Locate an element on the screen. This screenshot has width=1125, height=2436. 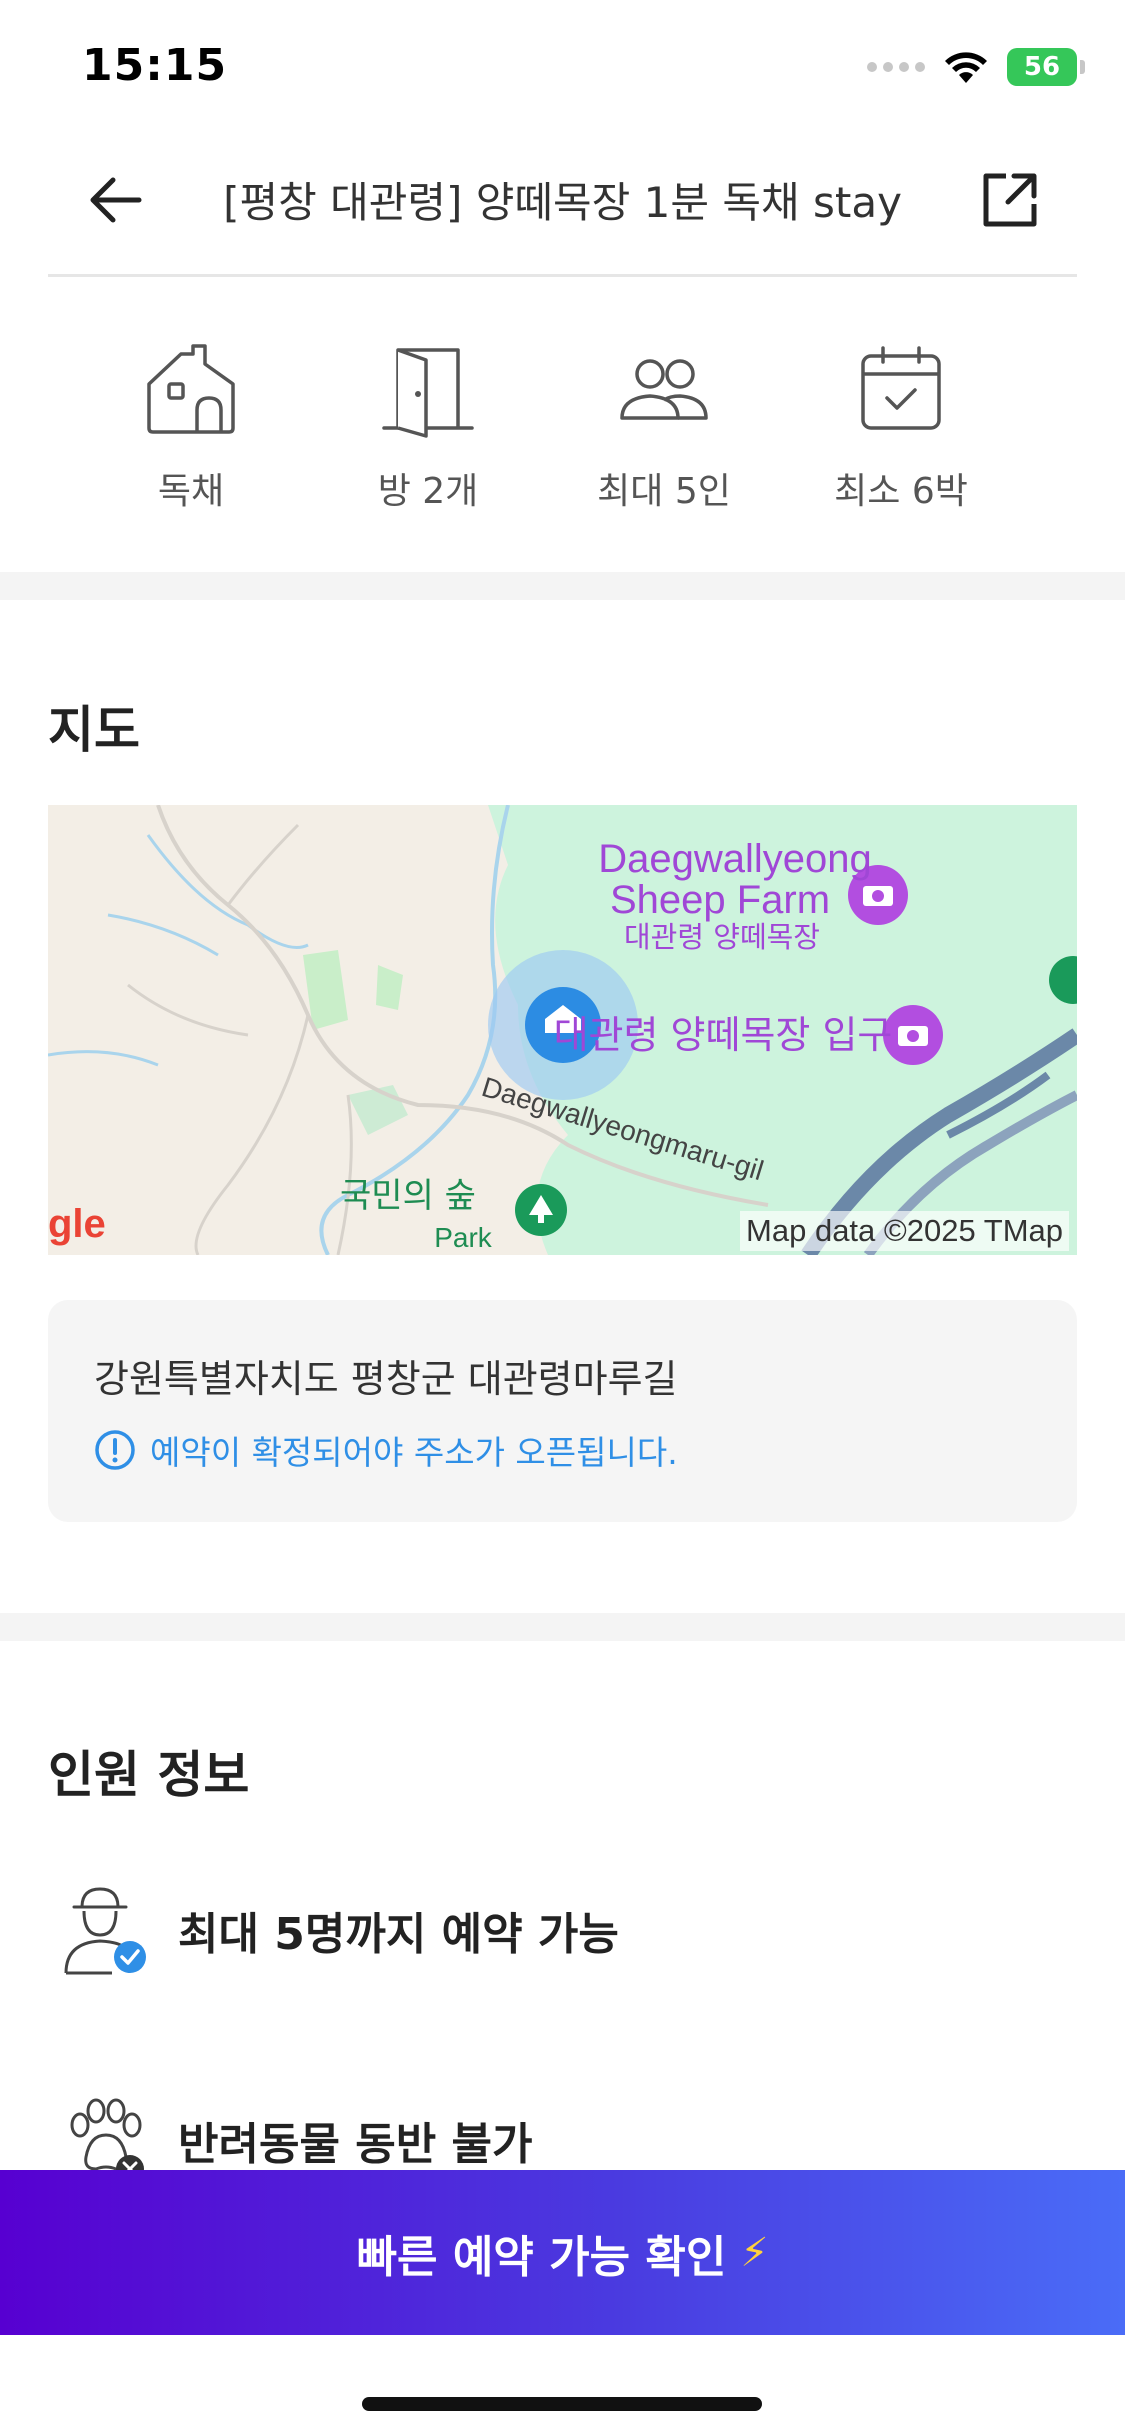
feature-rooms: 방 2개 is located at coordinates (428, 427).